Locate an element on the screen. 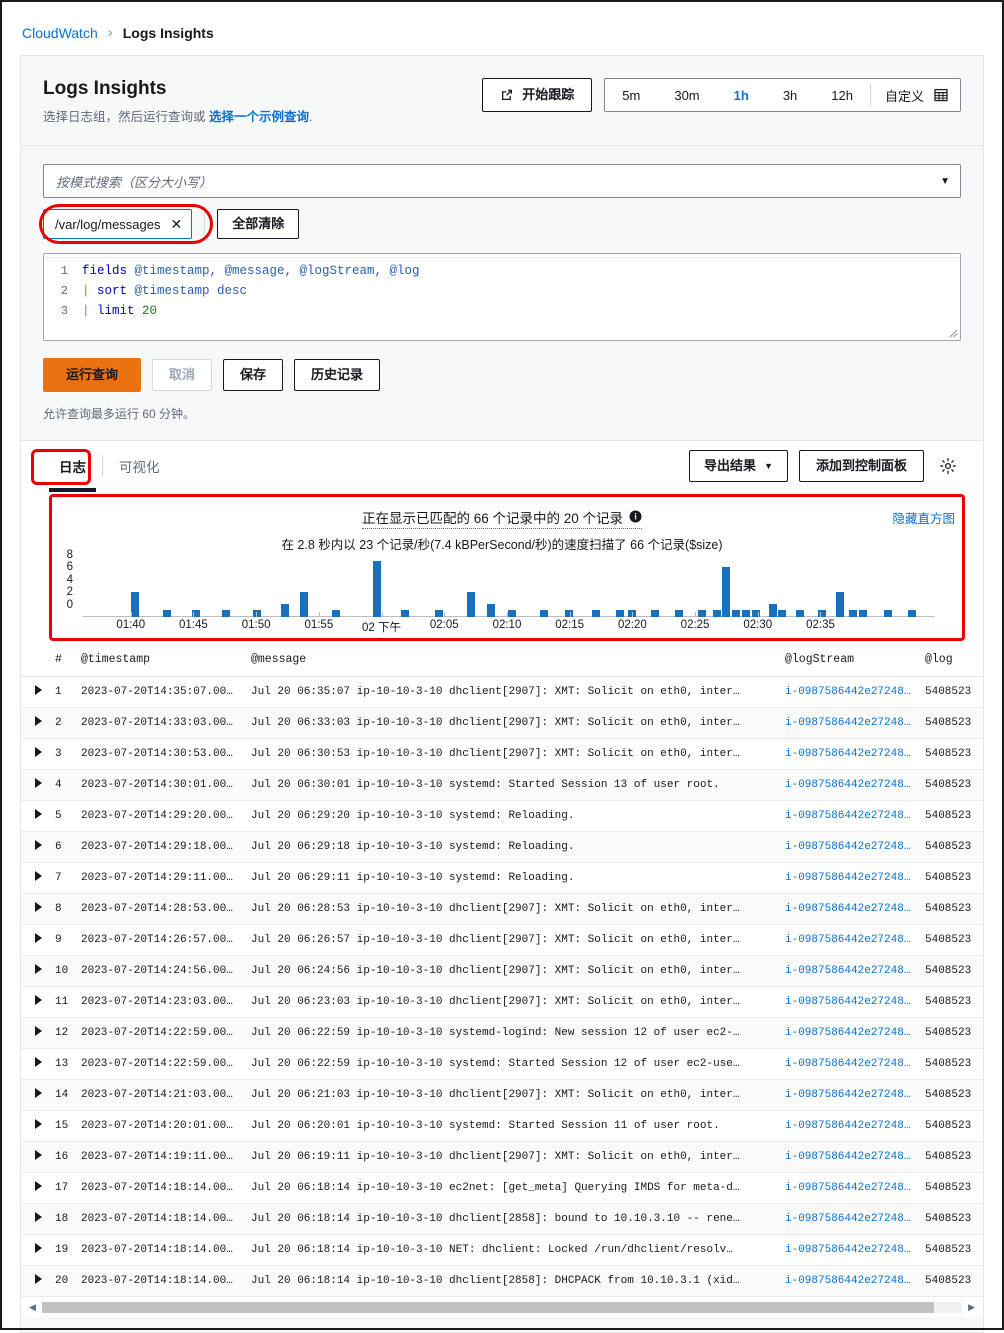  log-group-token: /var/log/messages ✕ is located at coordinates (118, 224).